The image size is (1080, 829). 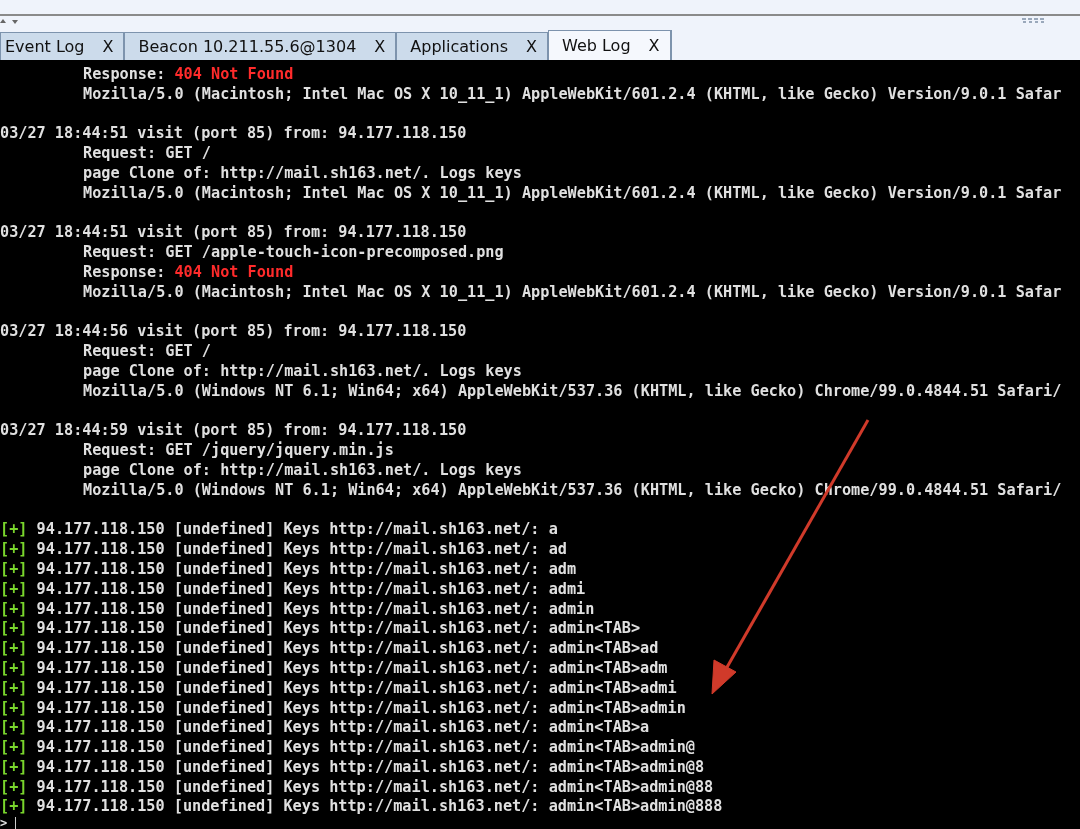 I want to click on log-line: Mozilla/5.0 (Windows NT 6.1; Win64; x64) AppleWebKit/537.36 (KHTML, like Gecko) Chrome/99.0.4844.51 Safari/, so click(x=572, y=391).